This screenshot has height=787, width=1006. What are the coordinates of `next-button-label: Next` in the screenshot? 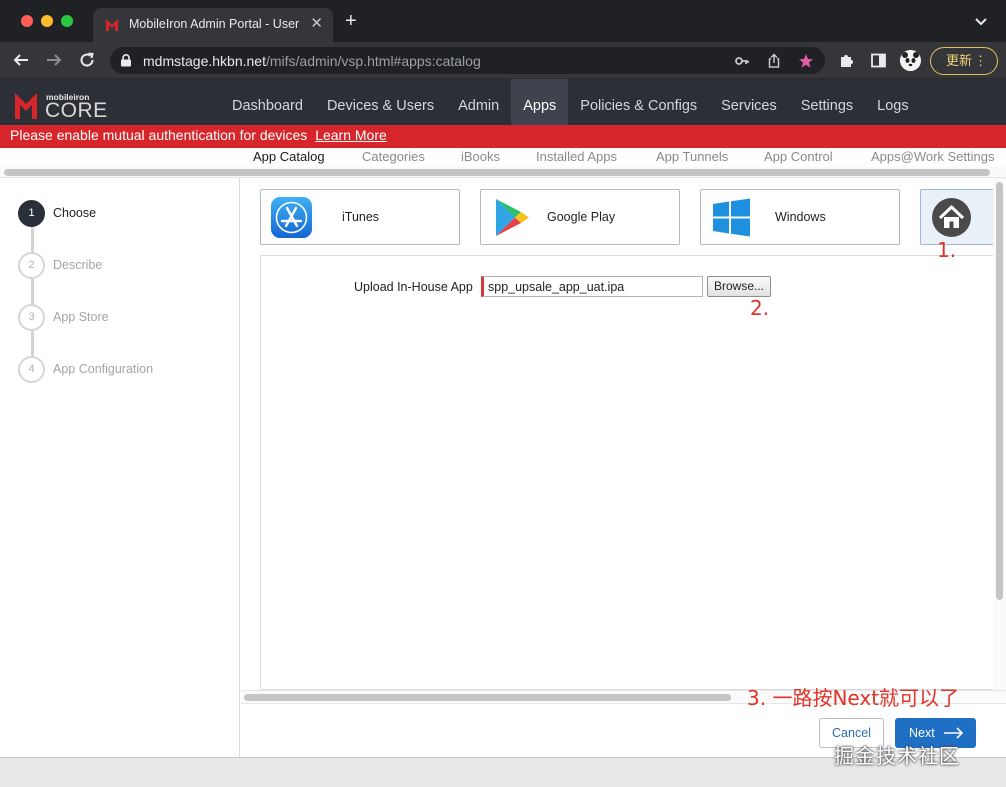 It's located at (922, 733).